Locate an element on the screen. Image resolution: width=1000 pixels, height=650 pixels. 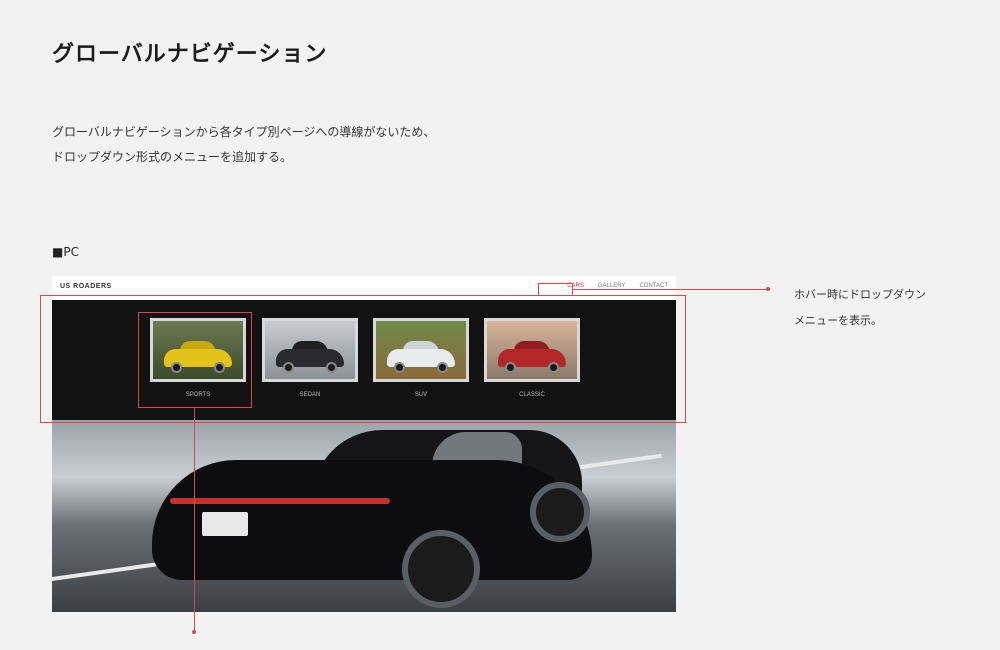
description-line: グローバルナビゲーションから各タイプ別ページへの導線がないため、 is located at coordinates (244, 132).